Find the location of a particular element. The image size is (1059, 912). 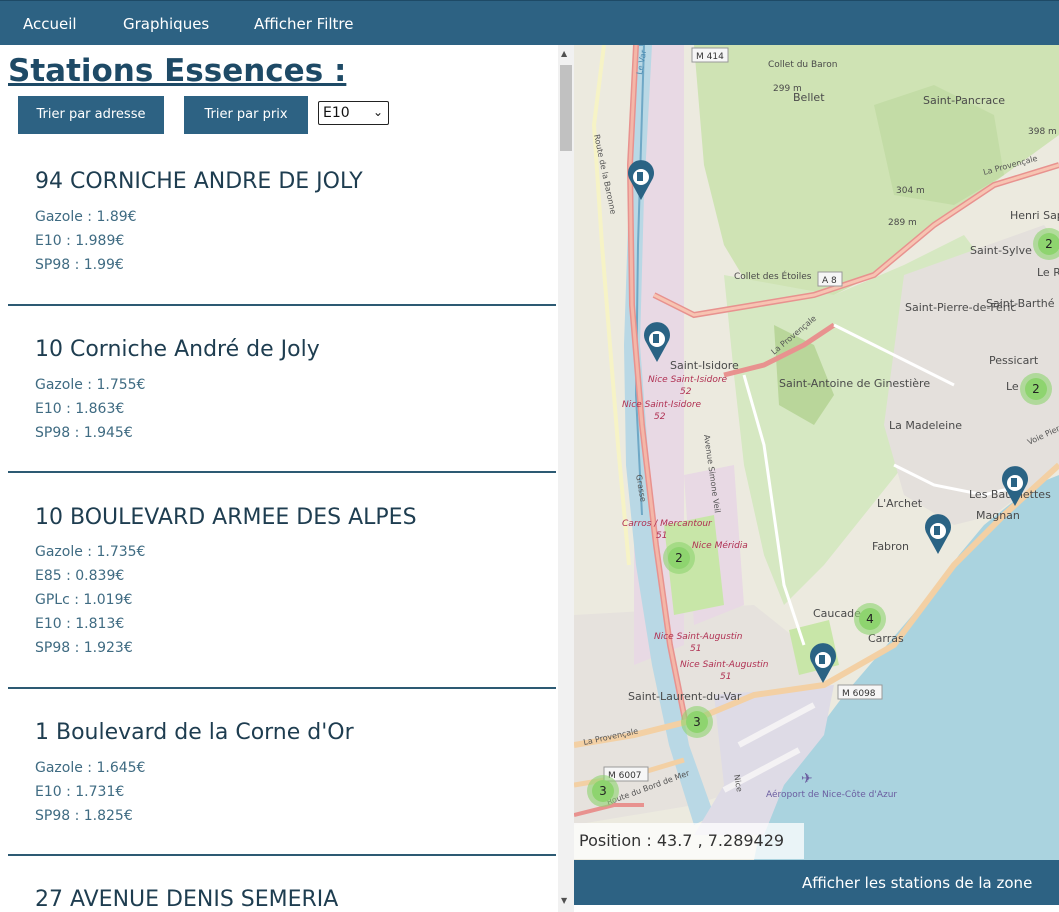

top-navbar: Accueil Graphiques Afficher Filtre is located at coordinates (529, 22).